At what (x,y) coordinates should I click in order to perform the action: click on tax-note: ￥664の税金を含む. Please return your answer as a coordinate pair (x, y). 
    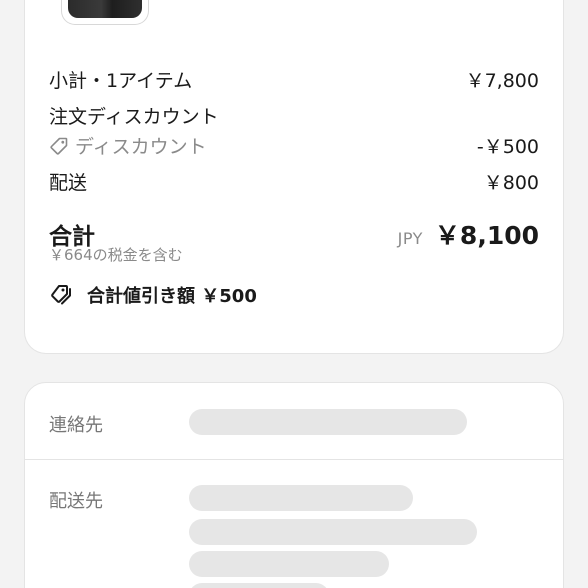
    Looking at the image, I should click on (116, 255).